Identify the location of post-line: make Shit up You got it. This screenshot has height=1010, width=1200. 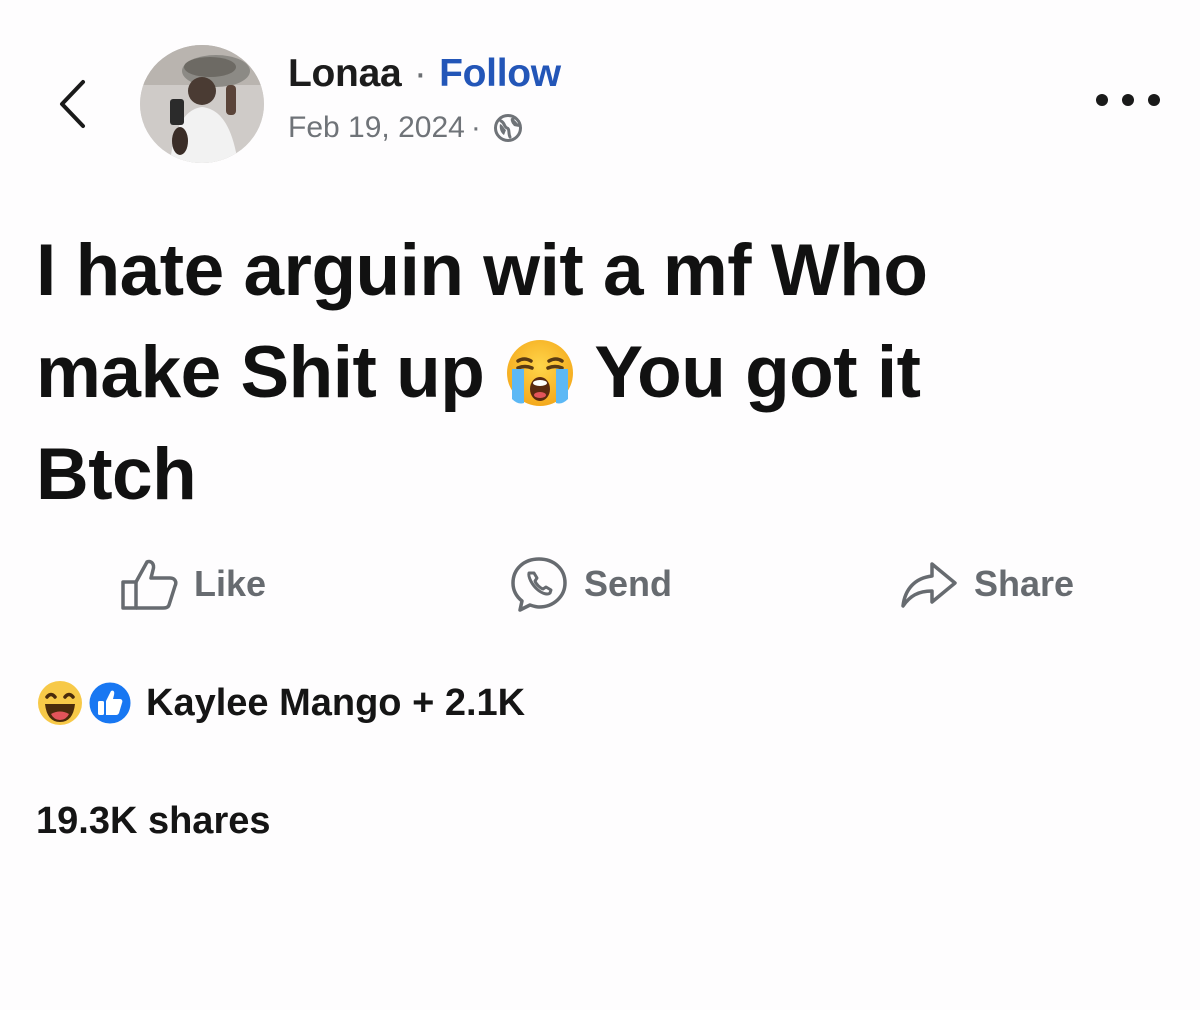
(591, 373).